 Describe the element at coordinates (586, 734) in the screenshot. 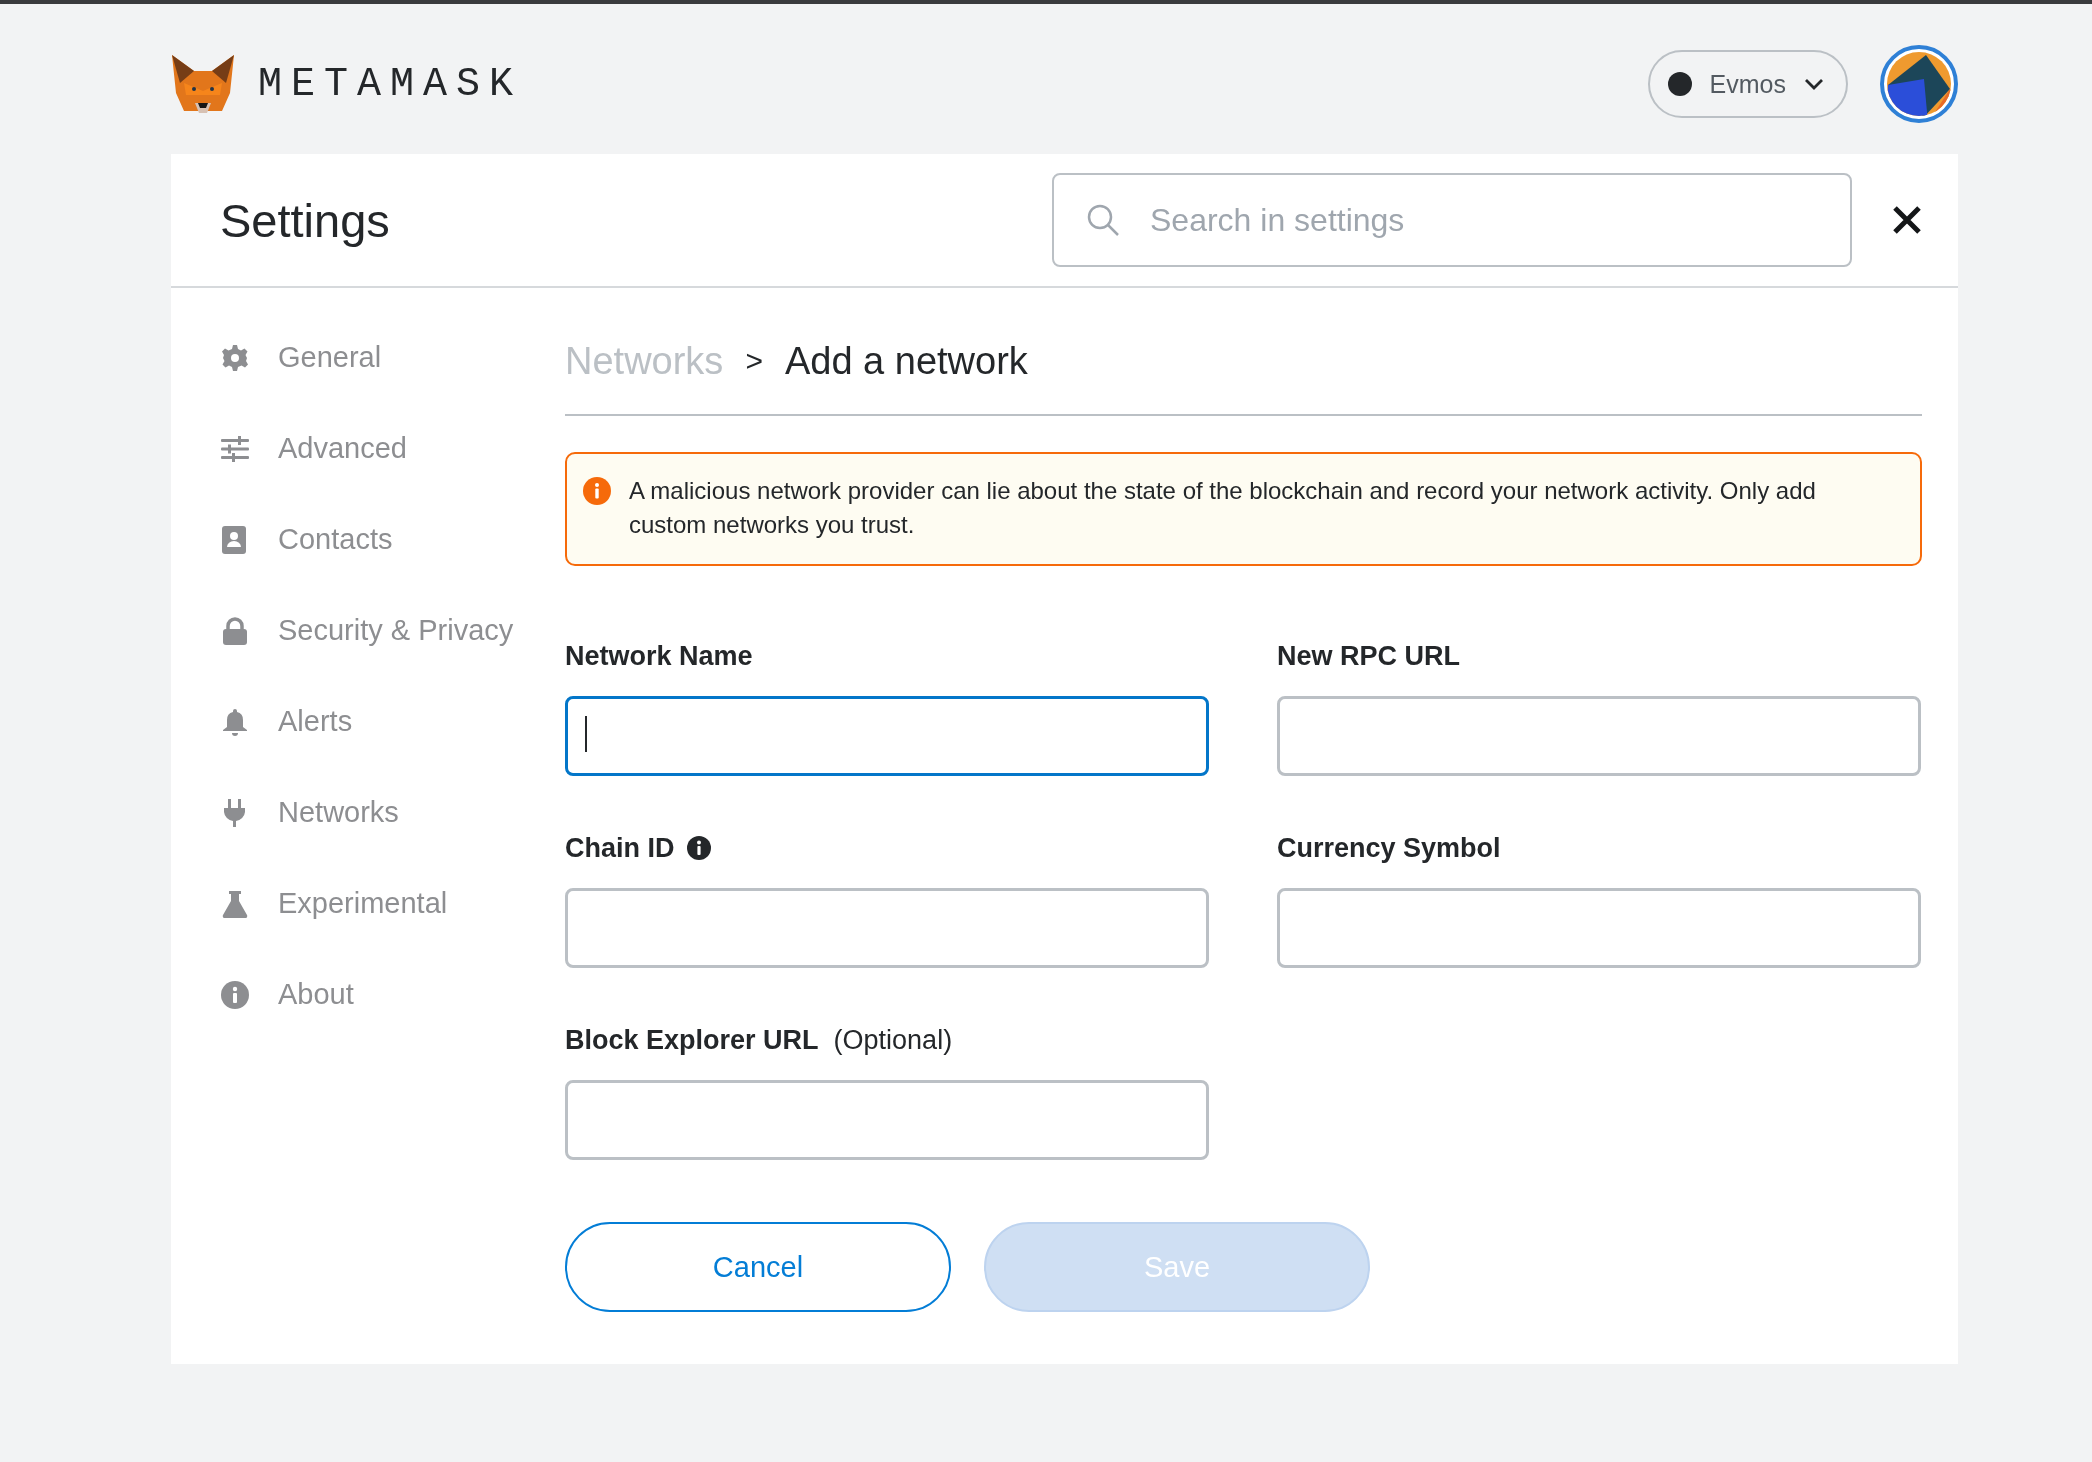

I see `text-cursor` at that location.